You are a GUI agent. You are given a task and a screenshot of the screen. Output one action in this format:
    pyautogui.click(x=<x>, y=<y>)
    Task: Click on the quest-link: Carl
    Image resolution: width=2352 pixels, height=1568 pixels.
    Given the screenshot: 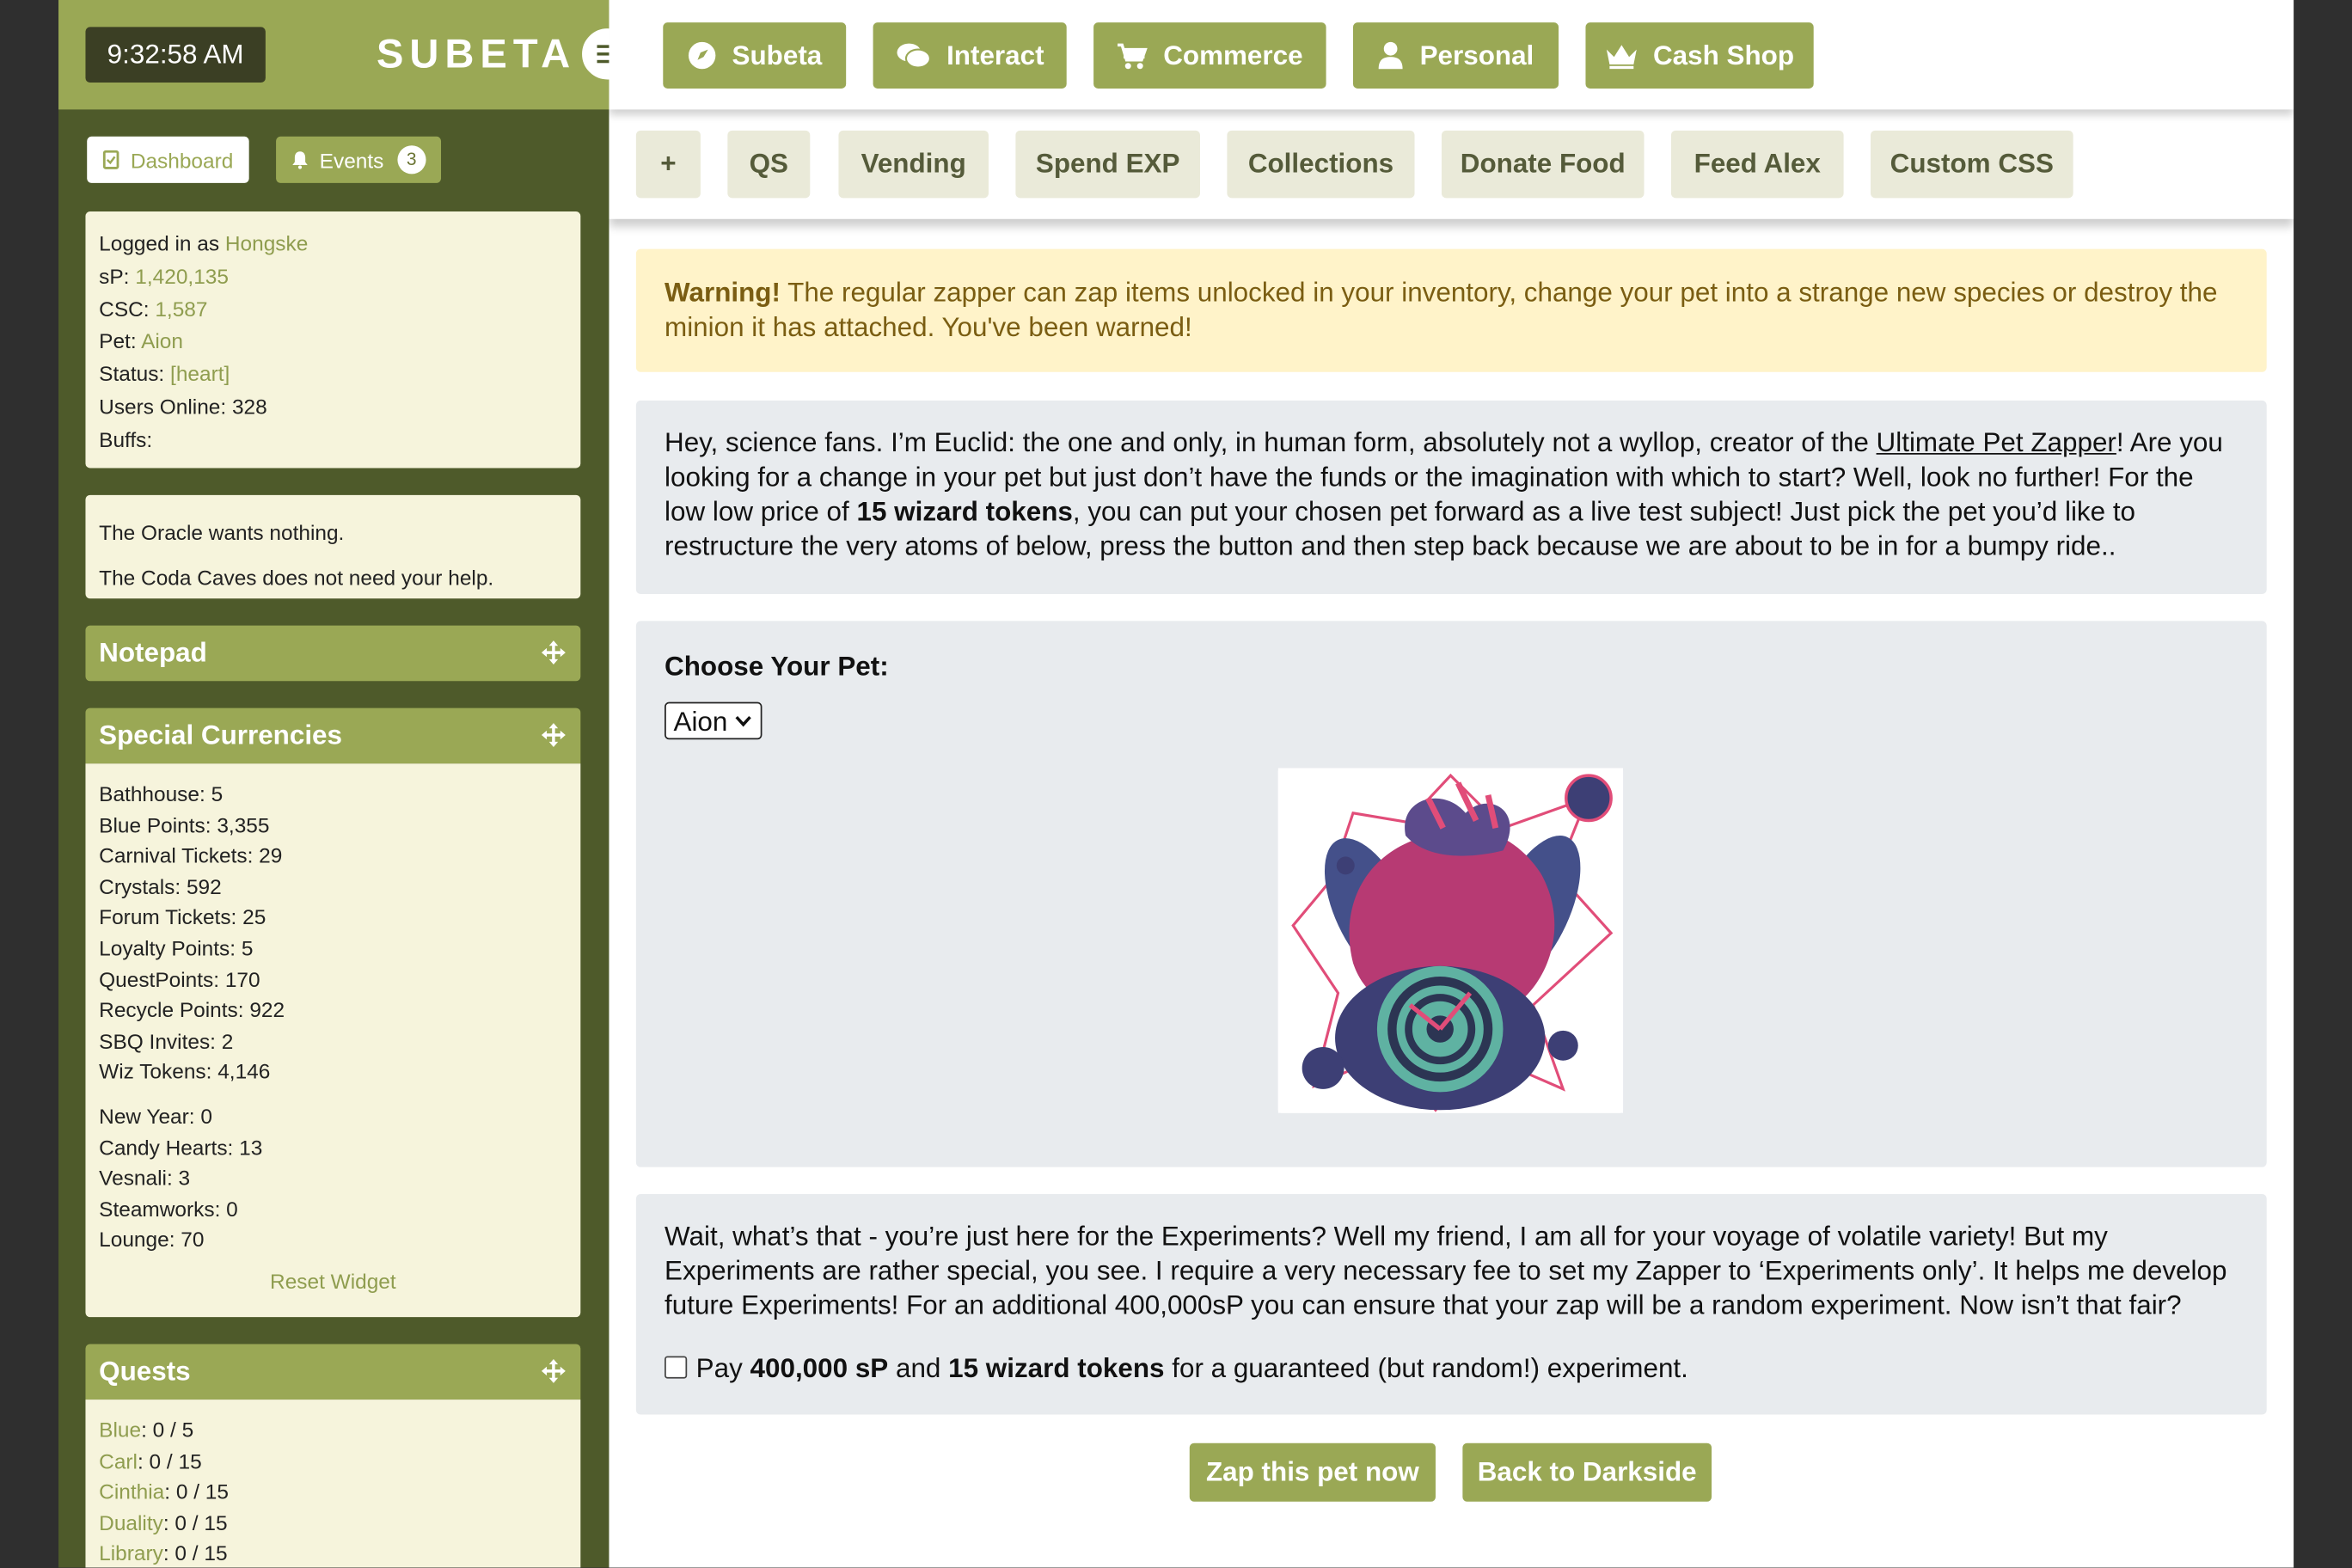 What is the action you would take?
    pyautogui.click(x=118, y=1461)
    